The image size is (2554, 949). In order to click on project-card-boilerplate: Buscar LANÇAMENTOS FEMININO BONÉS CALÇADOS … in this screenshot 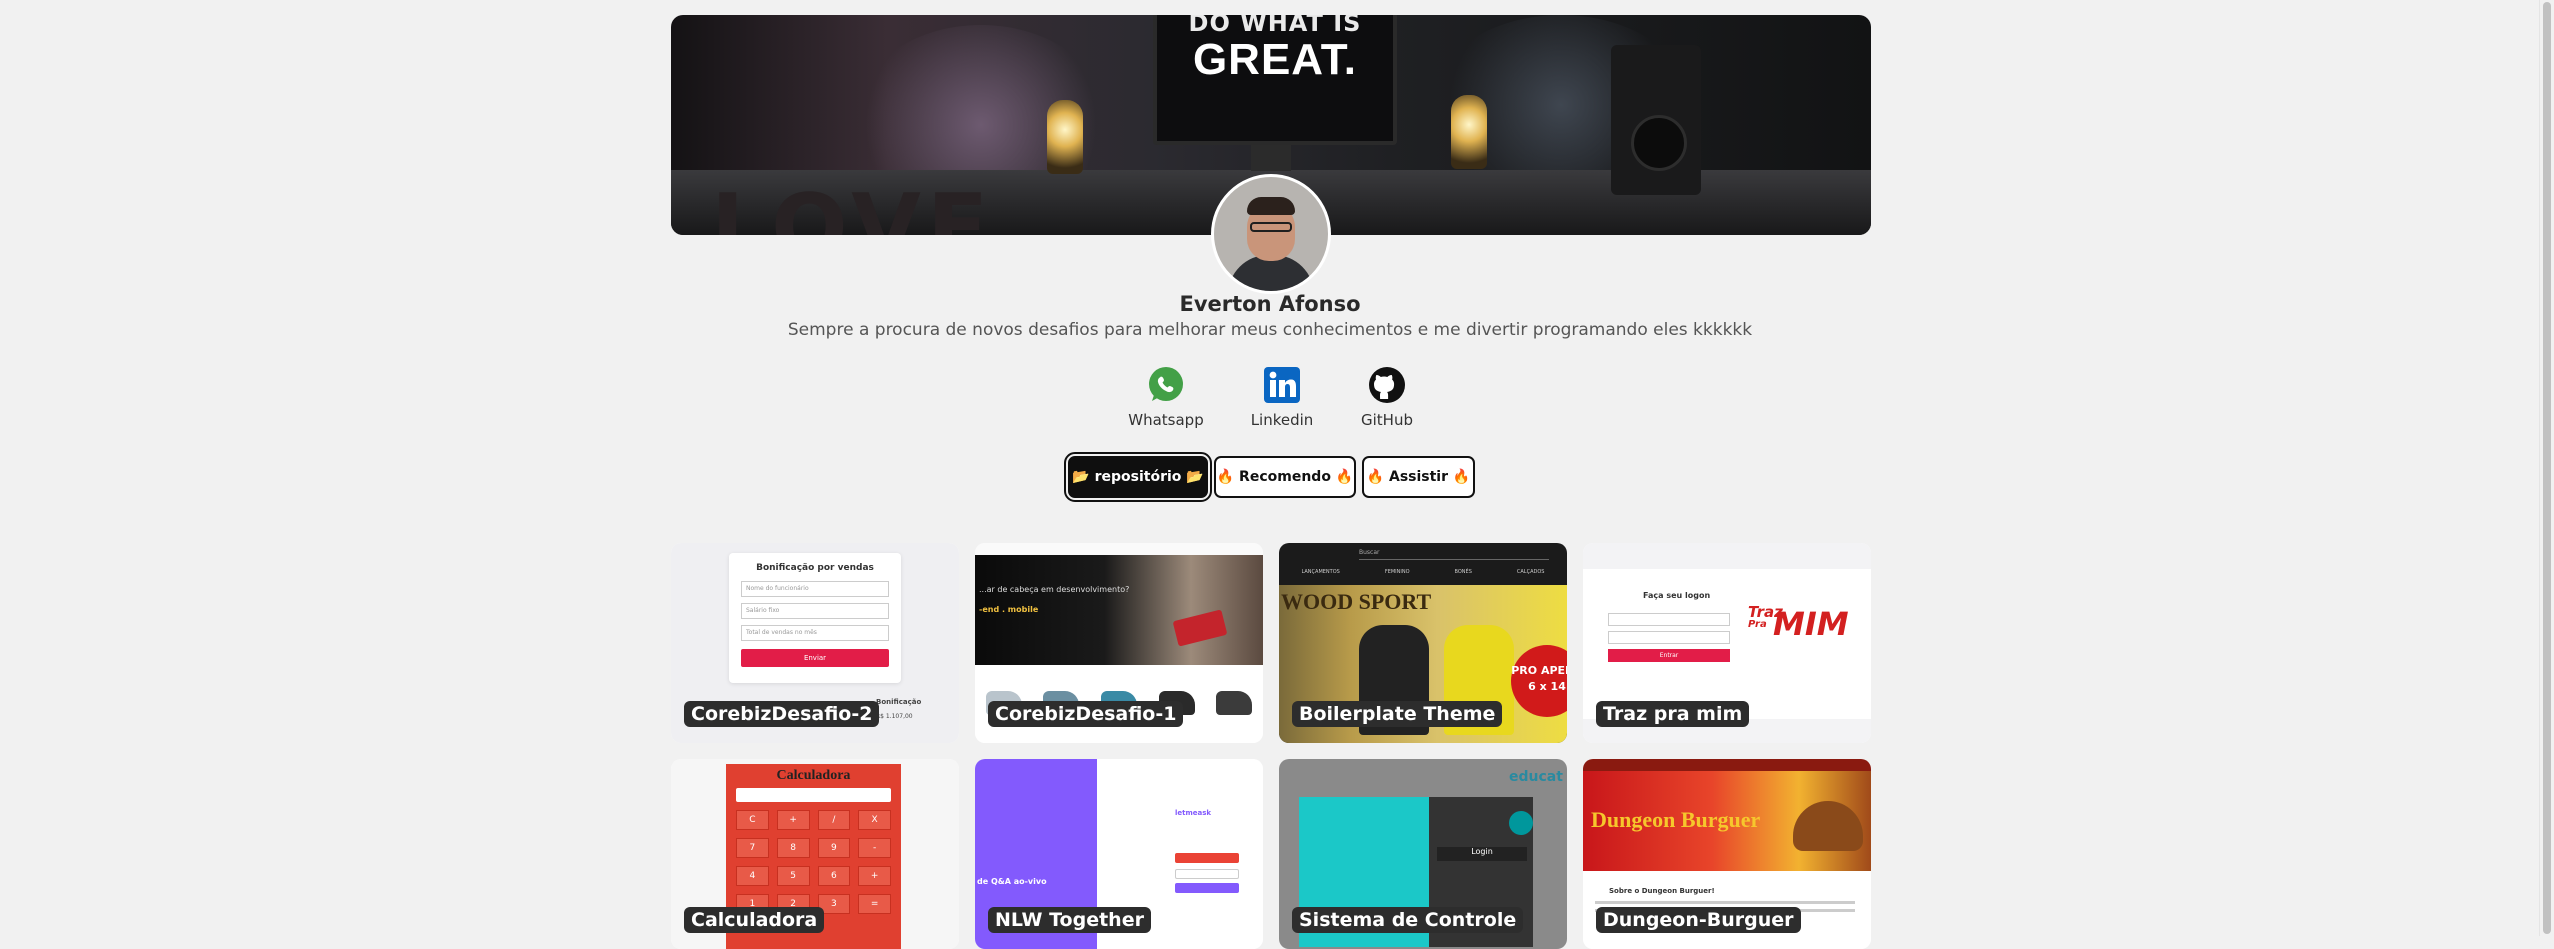, I will do `click(1423, 643)`.